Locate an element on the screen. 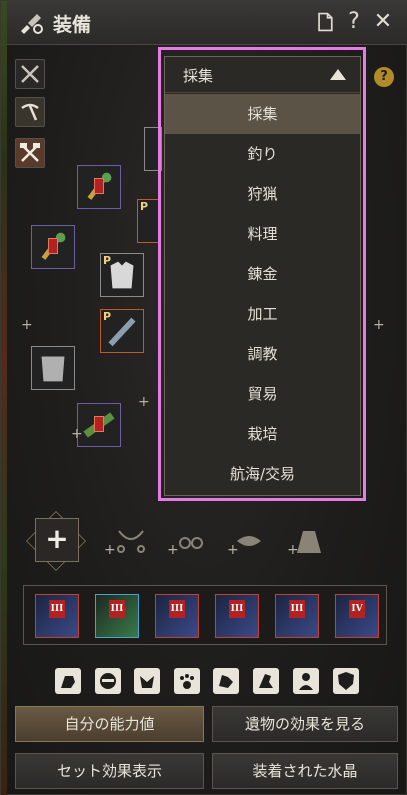 This screenshot has width=407, height=795. dropdown-option: 釣り is located at coordinates (262, 154).